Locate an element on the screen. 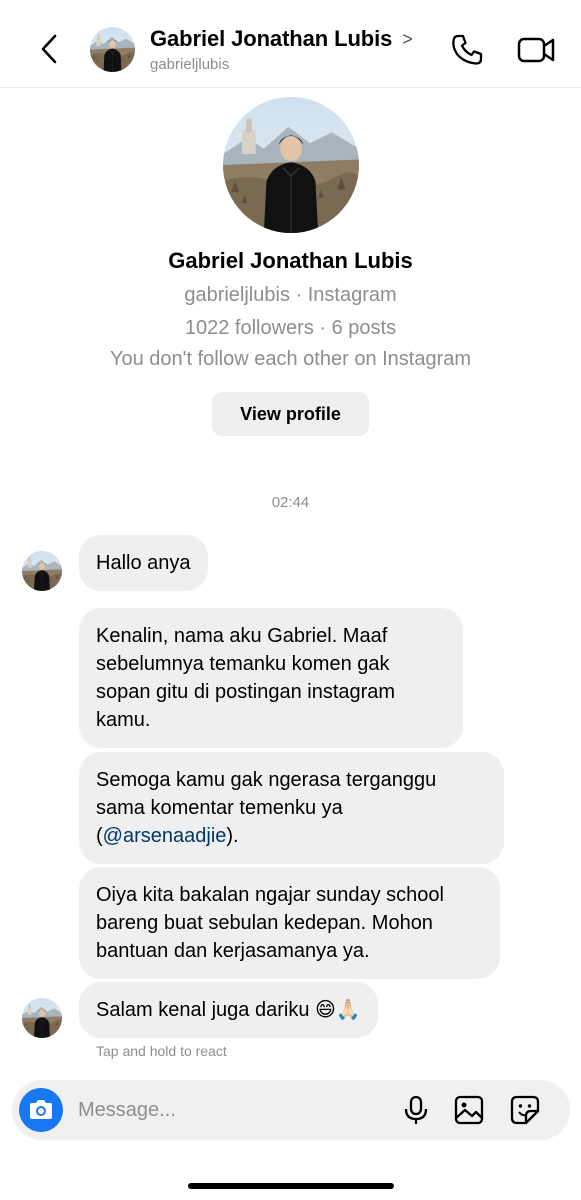 The width and height of the screenshot is (581, 1200). header-profile-link: Gabriel Jonathan Lubis > is located at coordinates (281, 39).